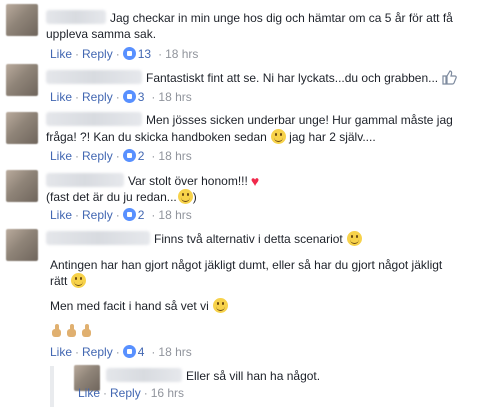  What do you see at coordinates (144, 54) in the screenshot?
I see `reaction-count: 13` at bounding box center [144, 54].